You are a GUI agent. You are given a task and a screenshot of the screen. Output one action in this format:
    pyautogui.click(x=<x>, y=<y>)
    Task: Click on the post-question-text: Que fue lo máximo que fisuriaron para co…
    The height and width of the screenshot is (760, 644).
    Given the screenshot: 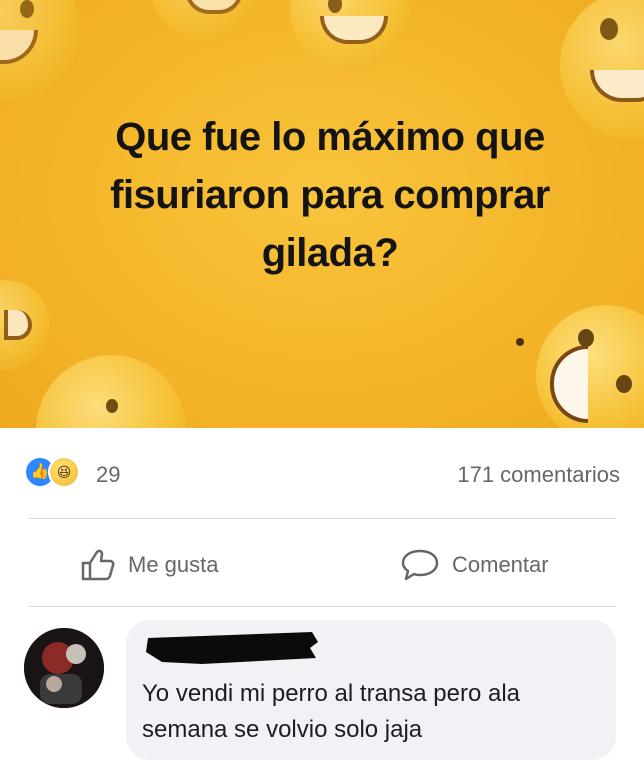 What is the action you would take?
    pyautogui.click(x=330, y=195)
    